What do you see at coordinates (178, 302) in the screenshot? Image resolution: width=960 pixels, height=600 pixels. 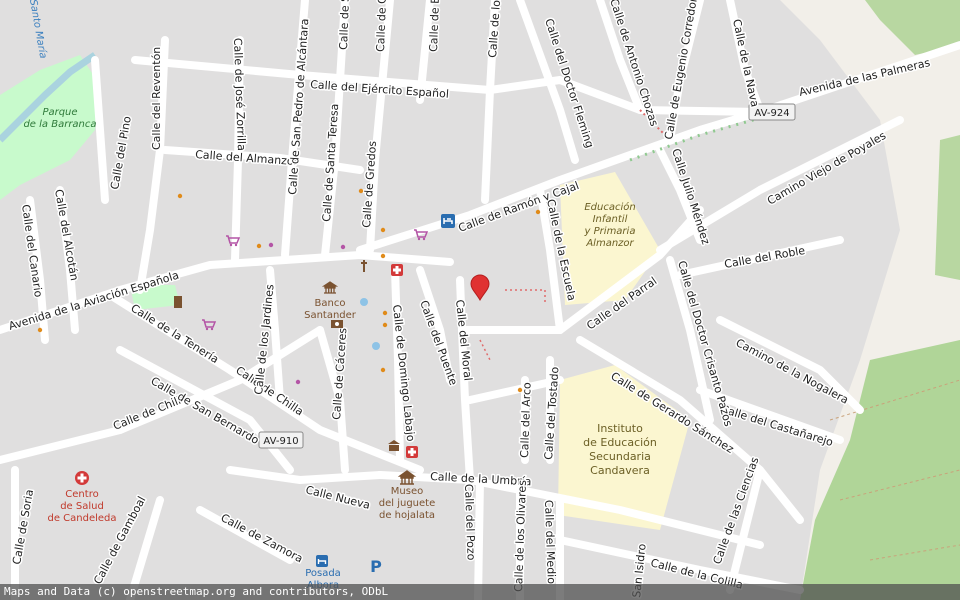 I see `memorial-icon` at bounding box center [178, 302].